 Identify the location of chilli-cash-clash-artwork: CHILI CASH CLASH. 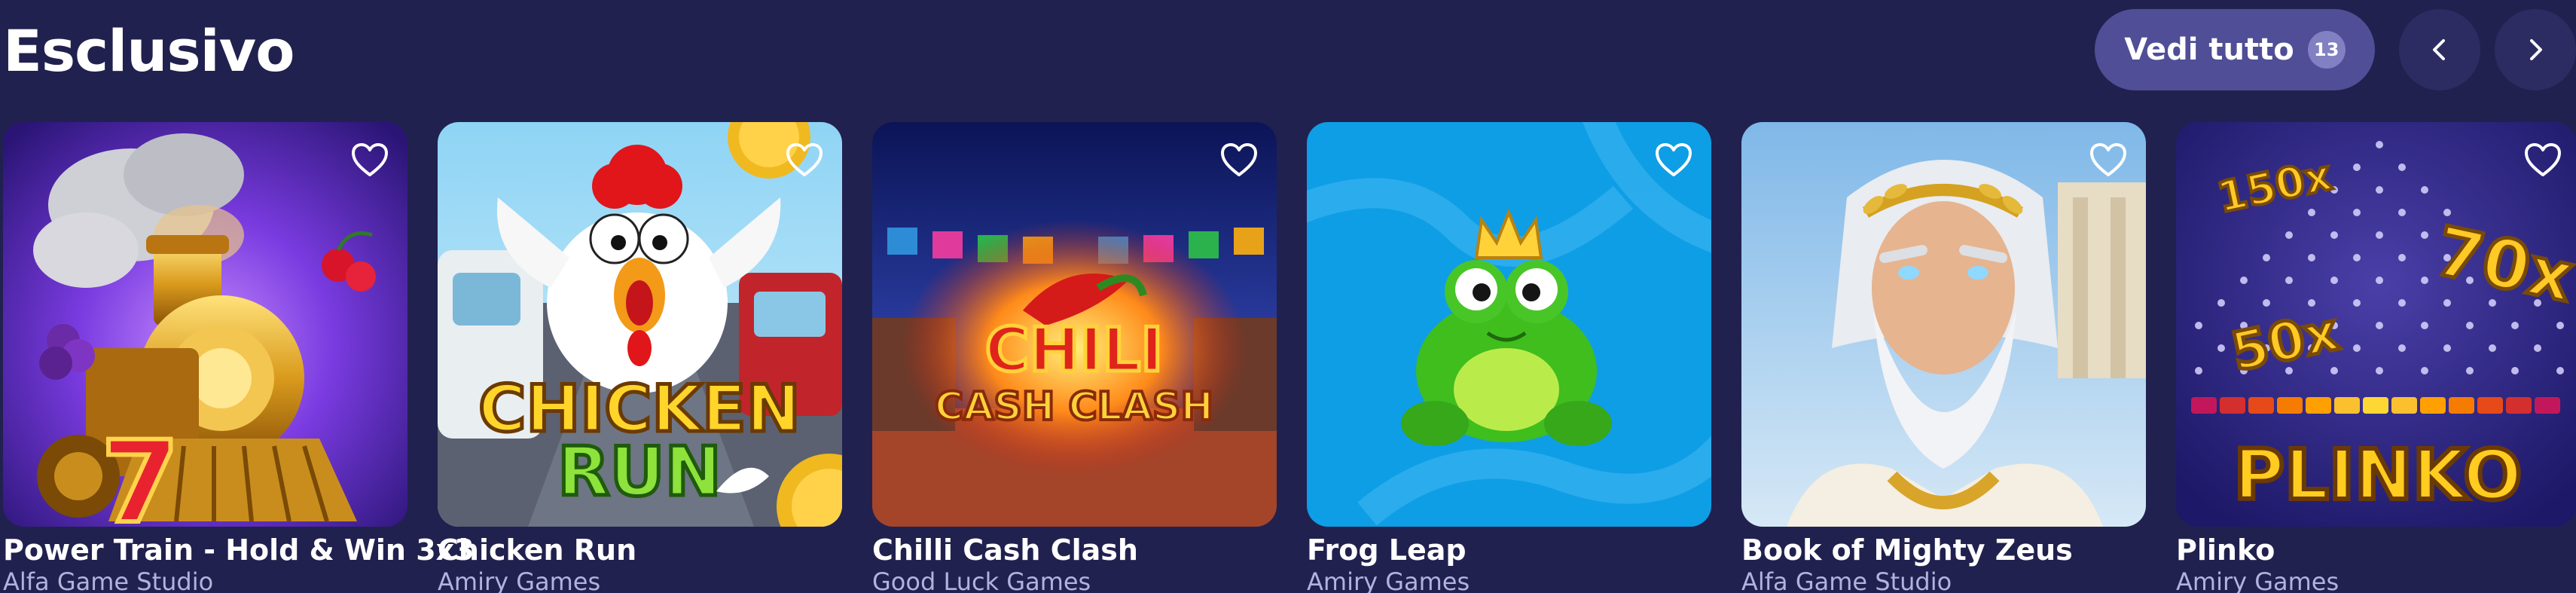
(1074, 324).